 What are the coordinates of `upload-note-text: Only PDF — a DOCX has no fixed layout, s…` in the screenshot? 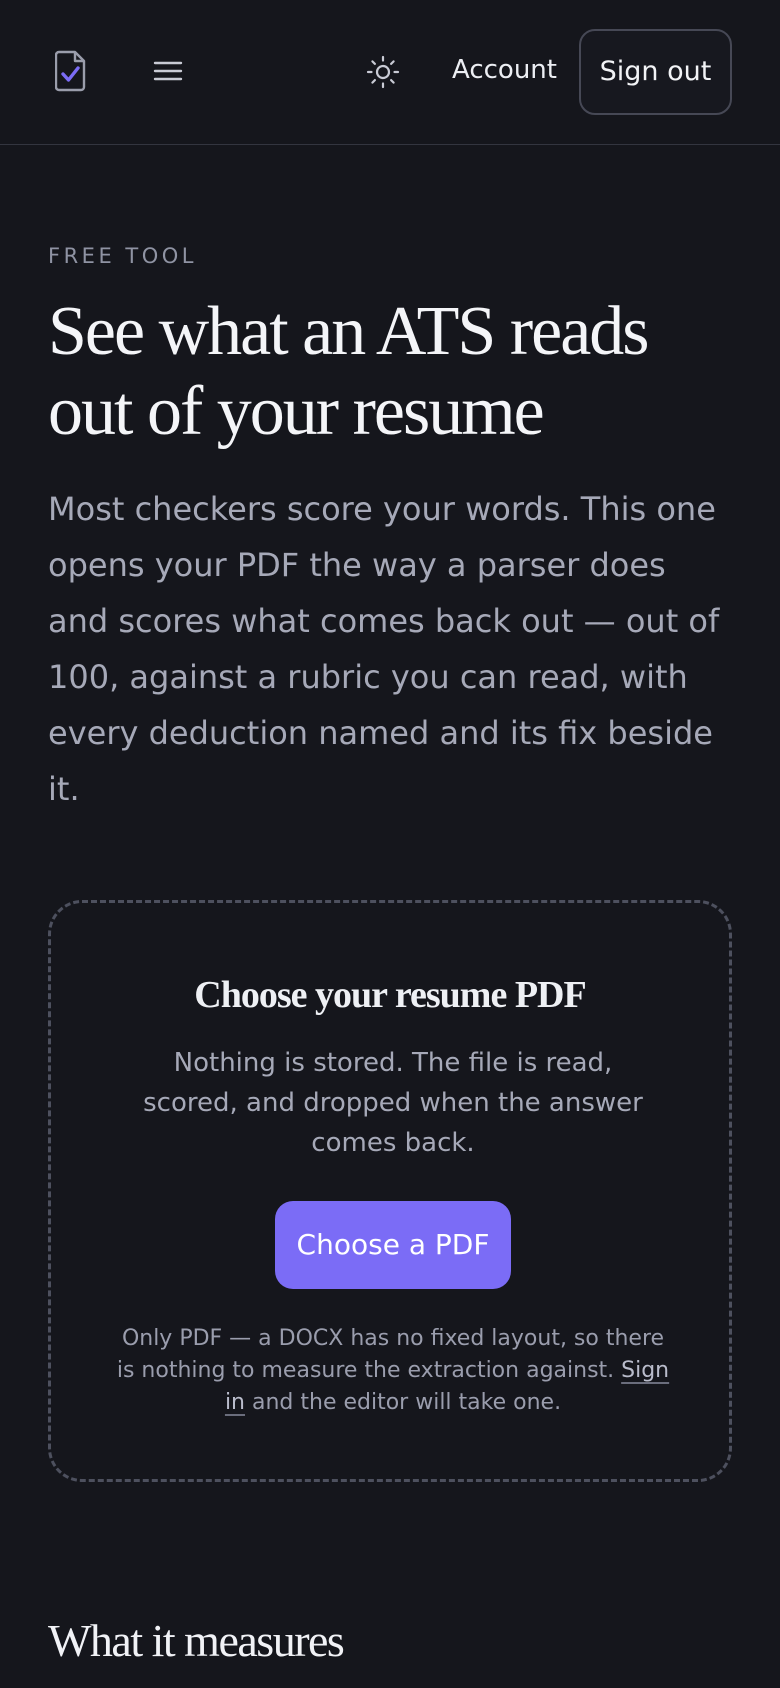 It's located at (390, 1354).